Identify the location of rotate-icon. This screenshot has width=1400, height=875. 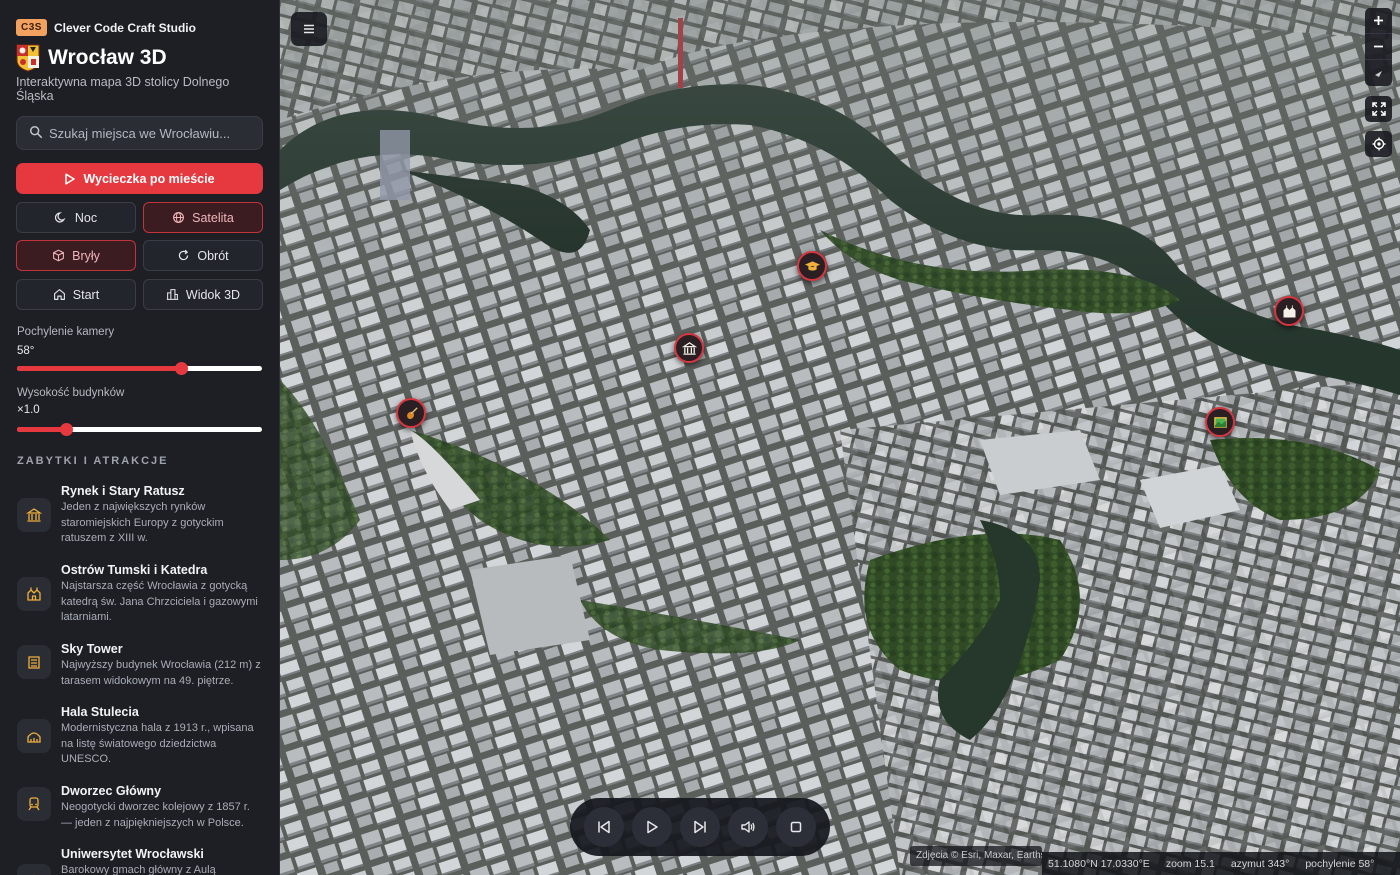
(184, 255).